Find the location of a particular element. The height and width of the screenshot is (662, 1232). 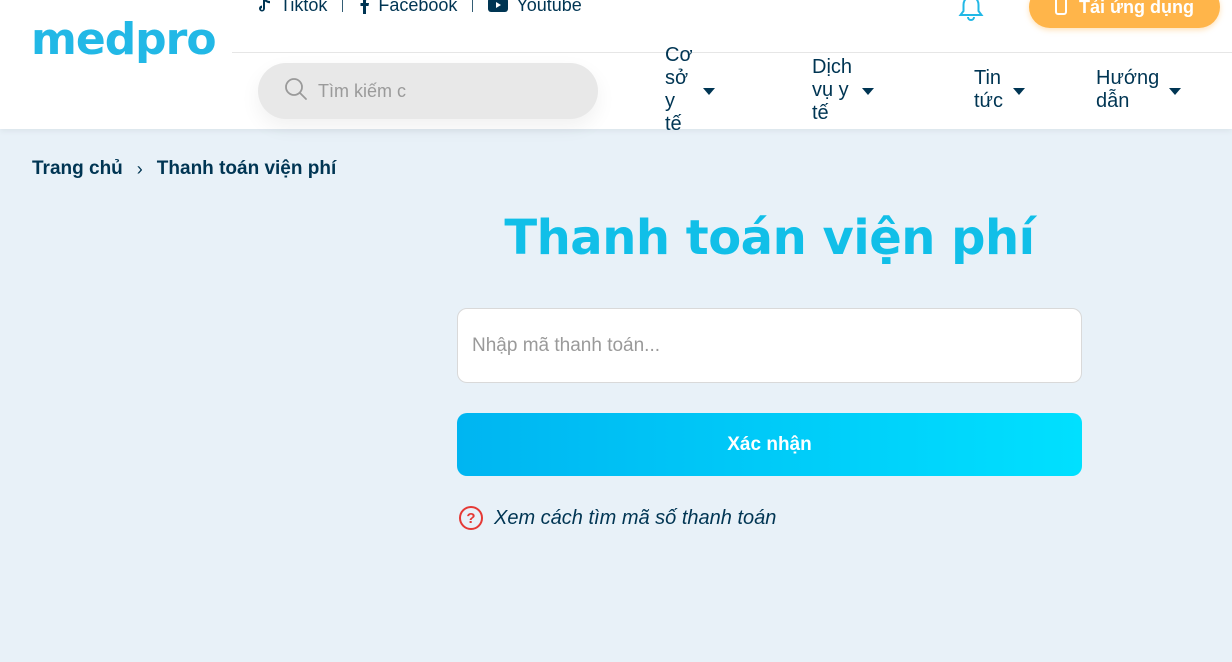

social-links: Tiktok Facebook Youtube is located at coordinates (419, 9).